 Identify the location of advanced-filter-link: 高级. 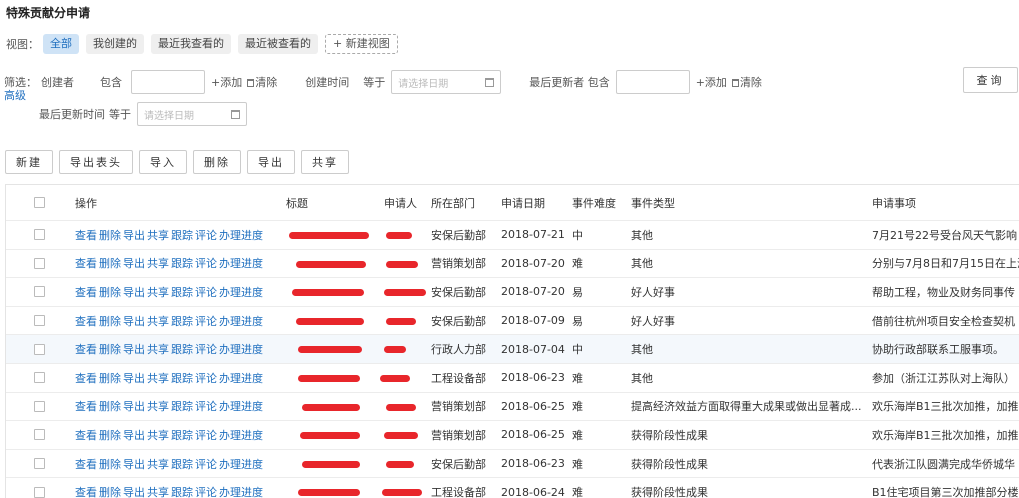
(15, 95).